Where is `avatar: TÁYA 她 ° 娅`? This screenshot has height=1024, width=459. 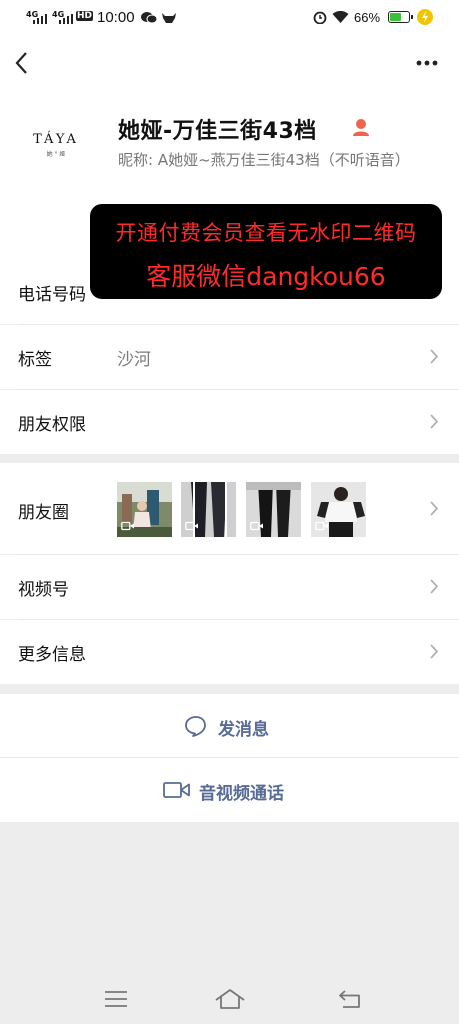
avatar: TÁYA 她 ° 娅 is located at coordinates (56, 143).